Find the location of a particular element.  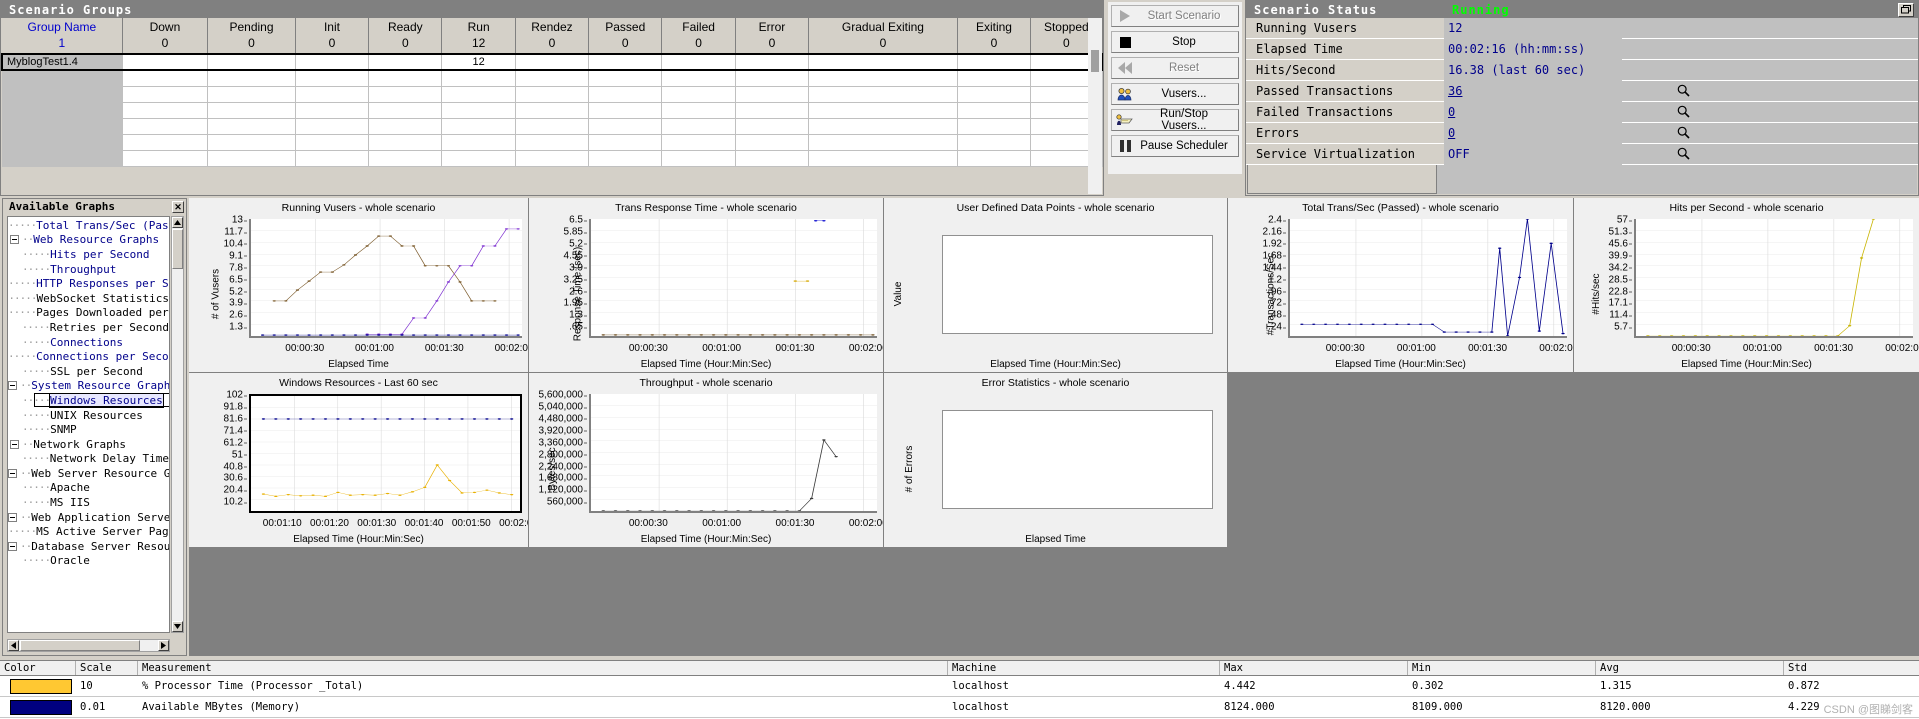

tree-item-oracle: ····· Oracle is located at coordinates (88, 561).